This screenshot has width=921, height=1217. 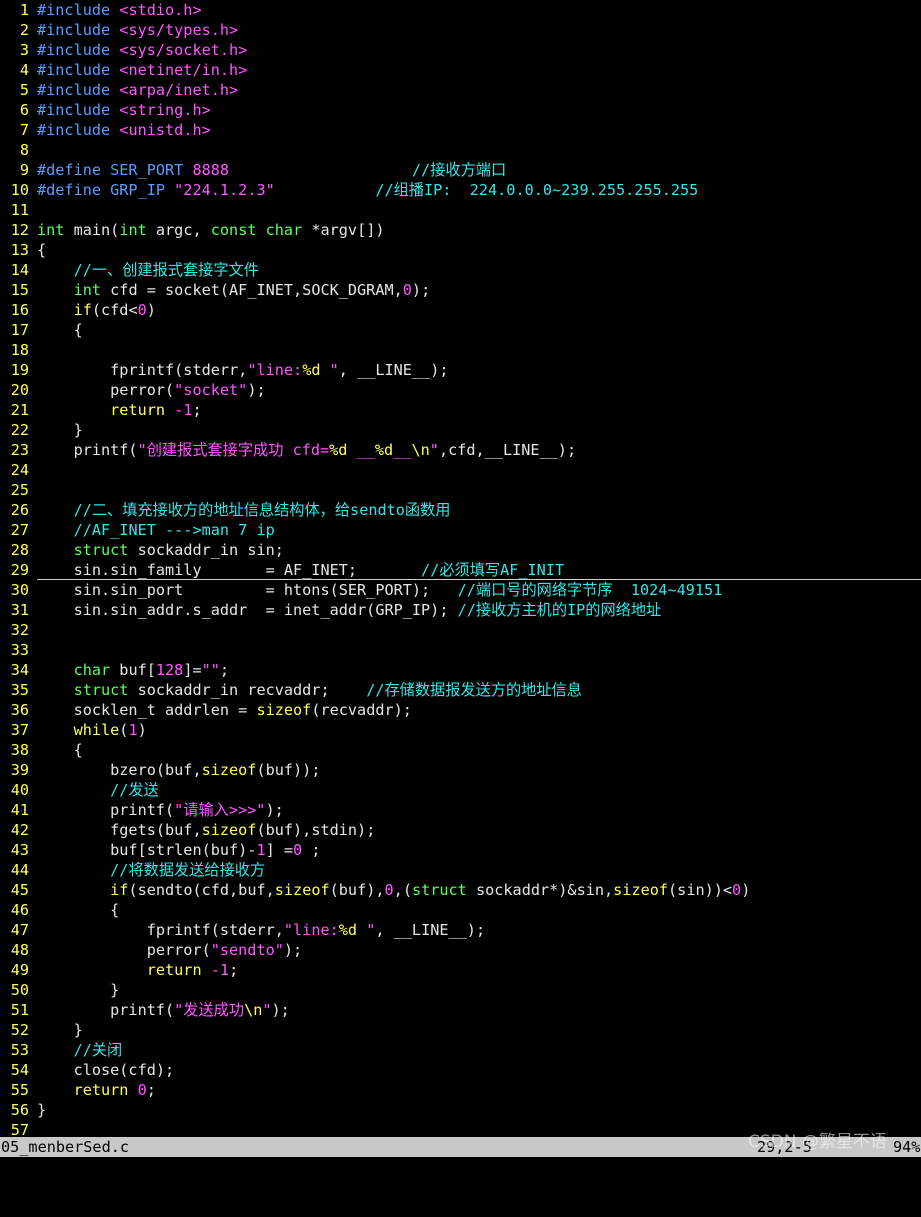 What do you see at coordinates (460, 910) in the screenshot?
I see `code-line: 46 {` at bounding box center [460, 910].